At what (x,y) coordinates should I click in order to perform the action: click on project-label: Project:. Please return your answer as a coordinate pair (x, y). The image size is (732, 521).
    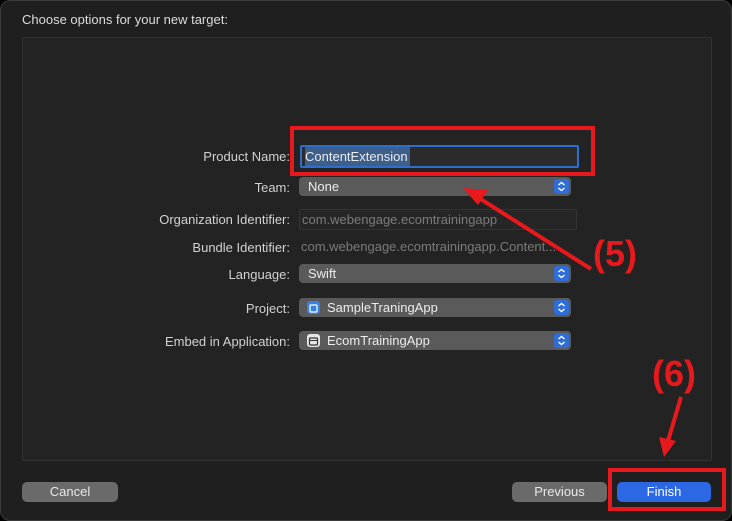
    Looking at the image, I should click on (267, 308).